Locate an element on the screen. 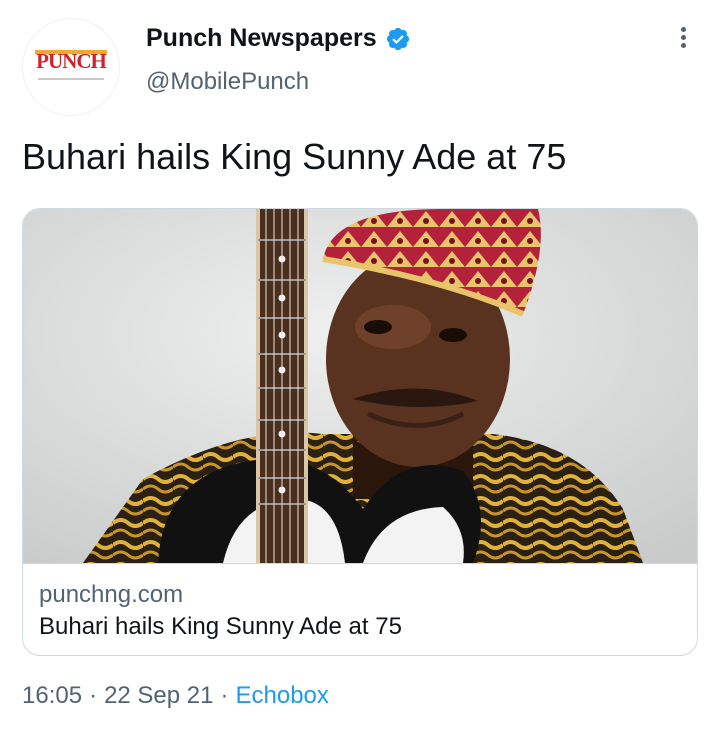  logo-tagline-line is located at coordinates (71, 79).